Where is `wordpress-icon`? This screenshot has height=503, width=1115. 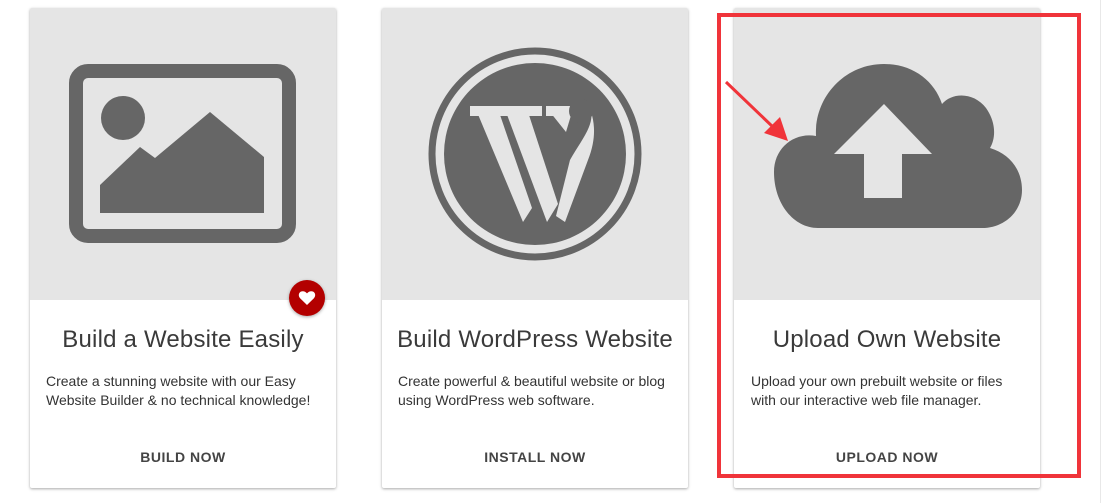
wordpress-icon is located at coordinates (535, 154).